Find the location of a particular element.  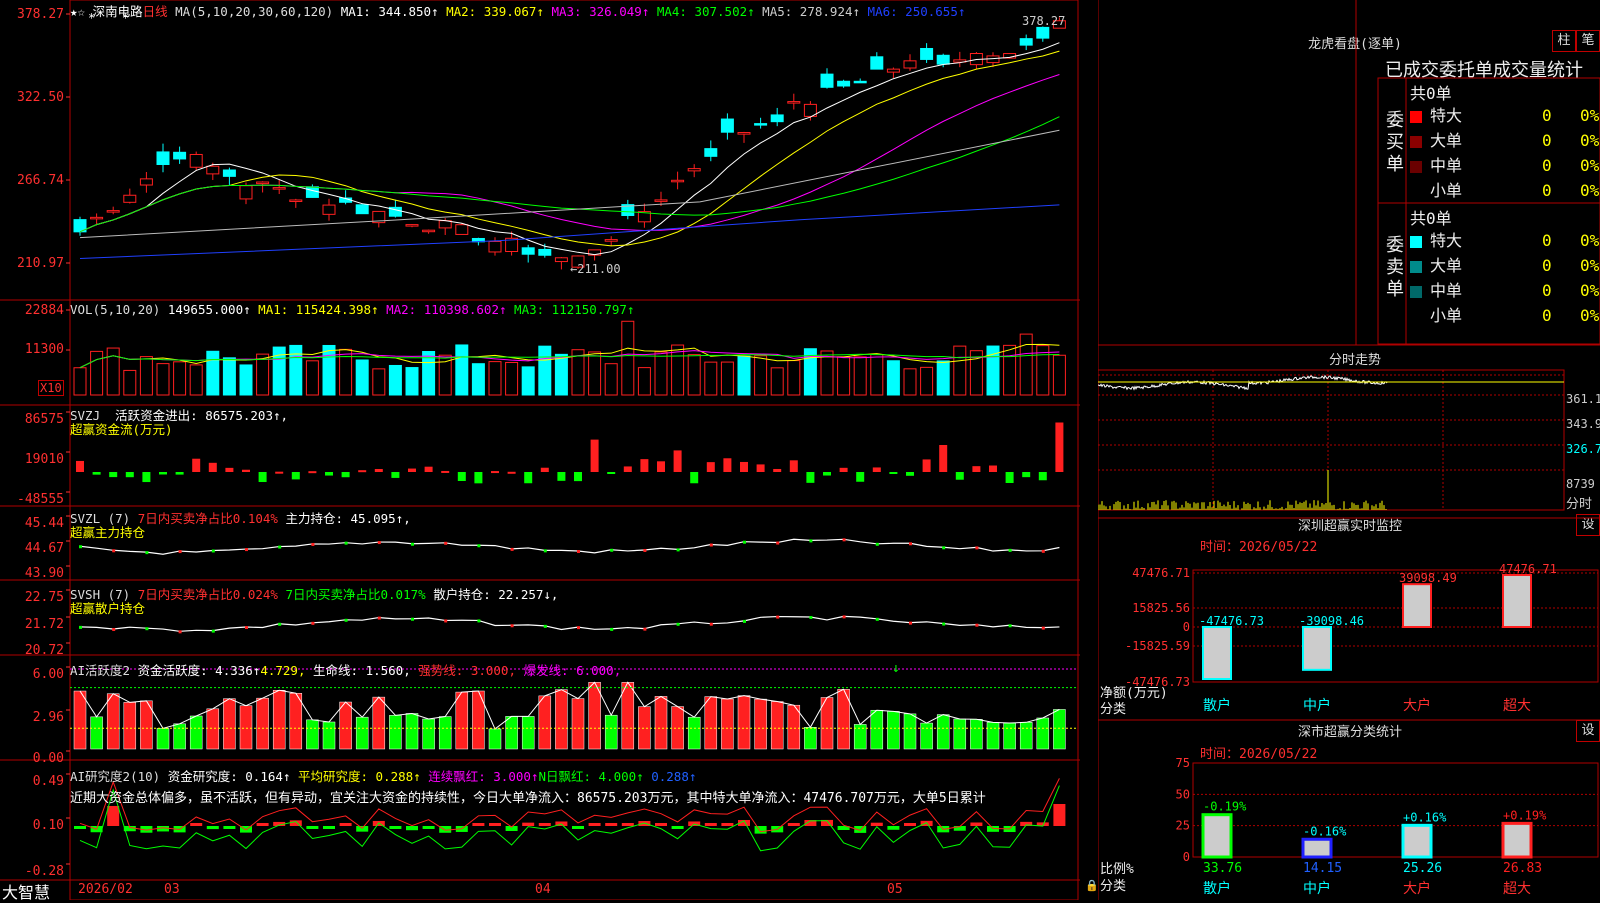

classify-tick: 0 is located at coordinates (1186, 857).